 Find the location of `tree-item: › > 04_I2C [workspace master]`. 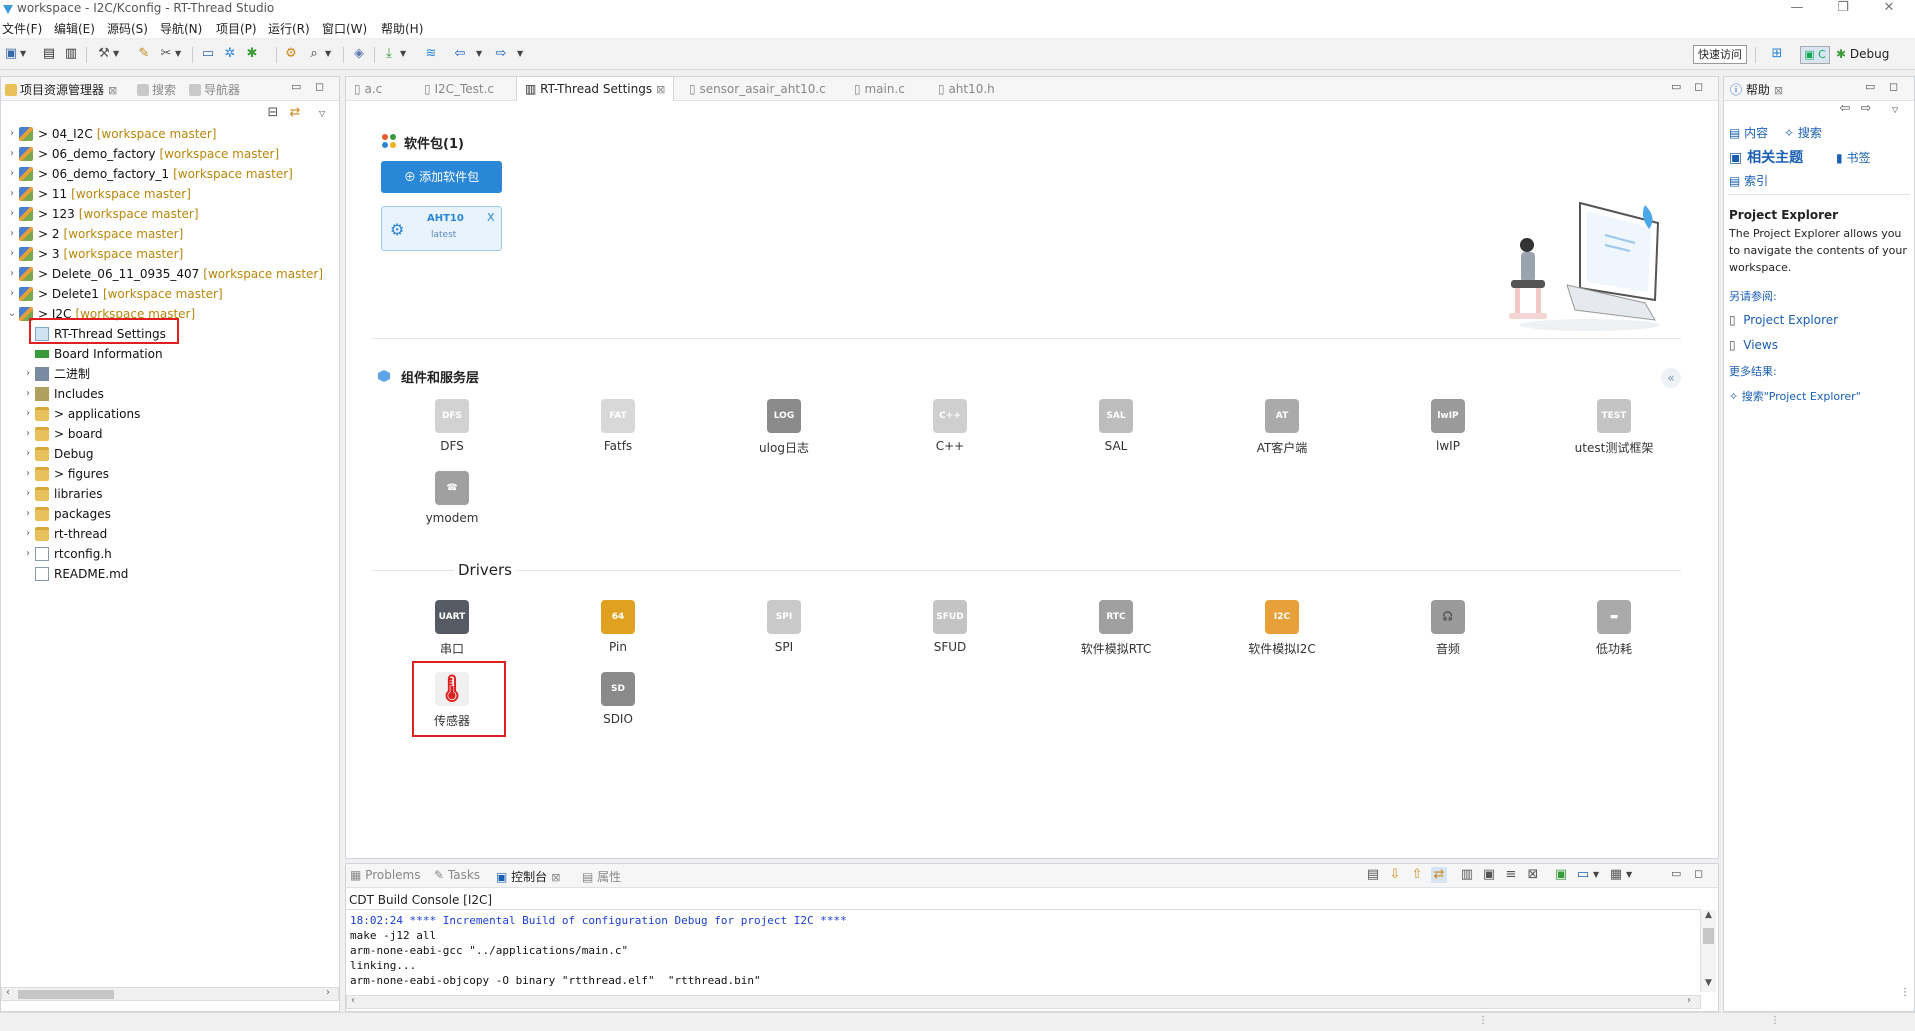

tree-item: › > 04_I2C [workspace master] is located at coordinates (166, 134).